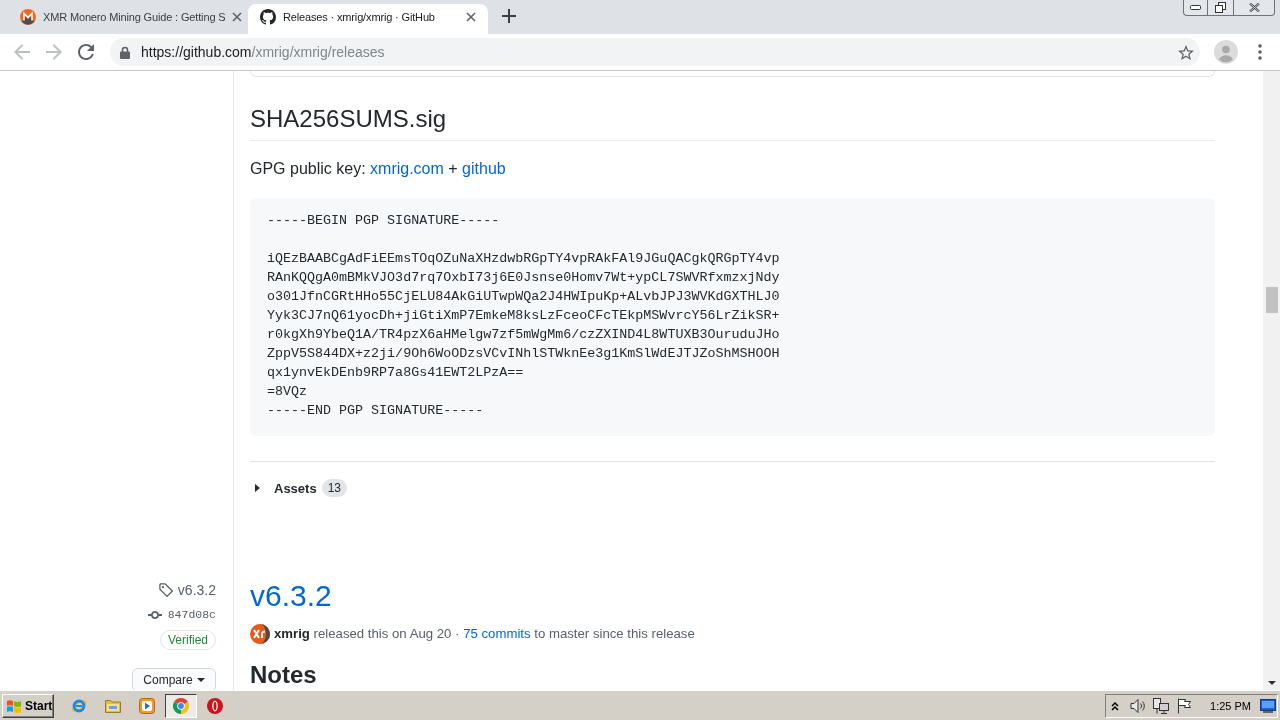 The width and height of the screenshot is (1280, 720). What do you see at coordinates (215, 705) in the screenshot?
I see `ring-logo-icon` at bounding box center [215, 705].